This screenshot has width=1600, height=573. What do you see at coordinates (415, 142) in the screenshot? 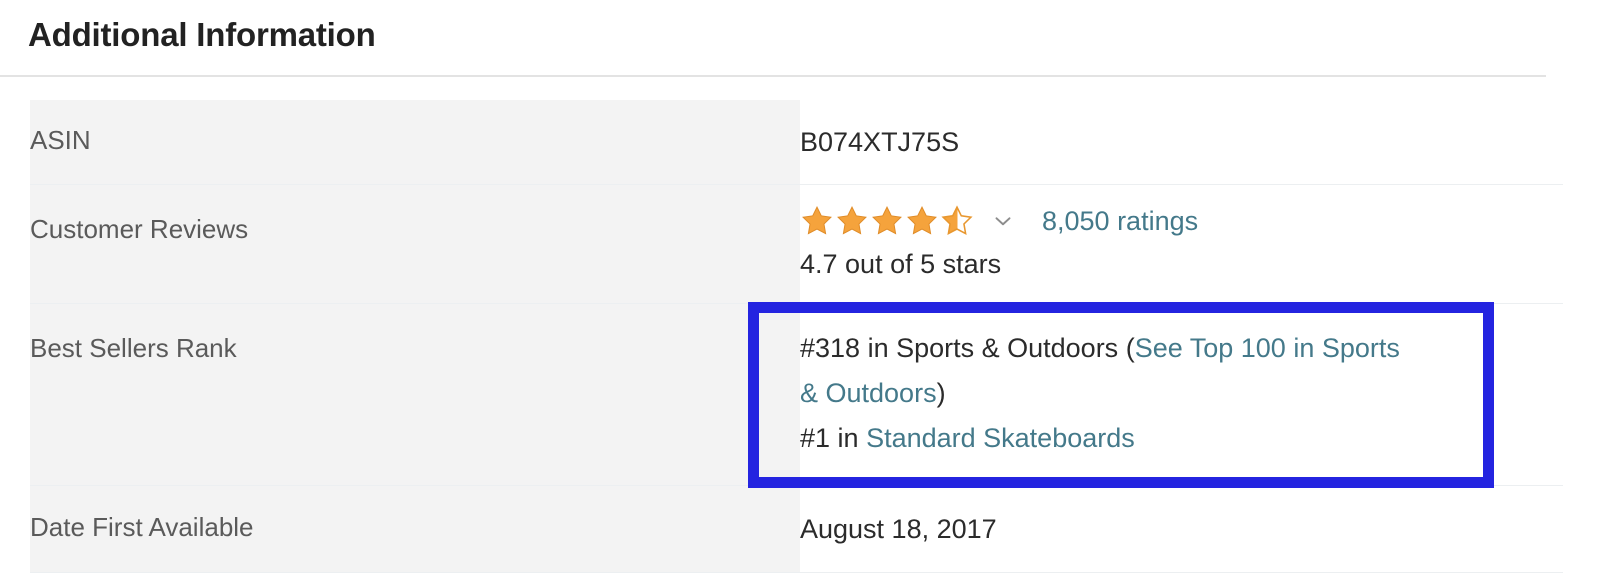
I see `row-label-asin: ASIN` at bounding box center [415, 142].